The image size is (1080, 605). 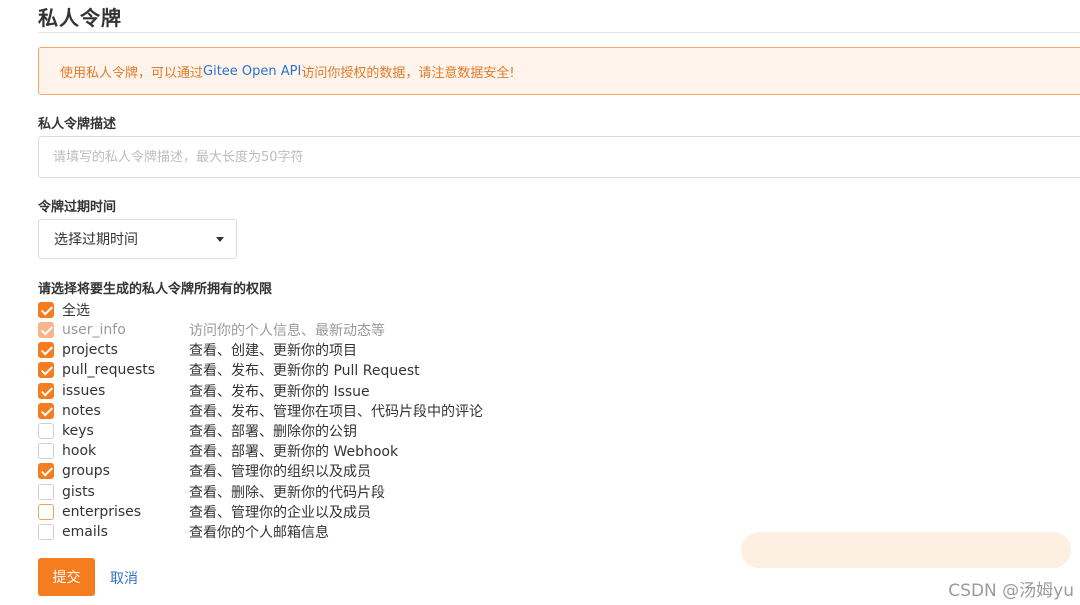 I want to click on permission-row-hook: hook 查看、部署、更新你的 Webhook, so click(x=298, y=451).